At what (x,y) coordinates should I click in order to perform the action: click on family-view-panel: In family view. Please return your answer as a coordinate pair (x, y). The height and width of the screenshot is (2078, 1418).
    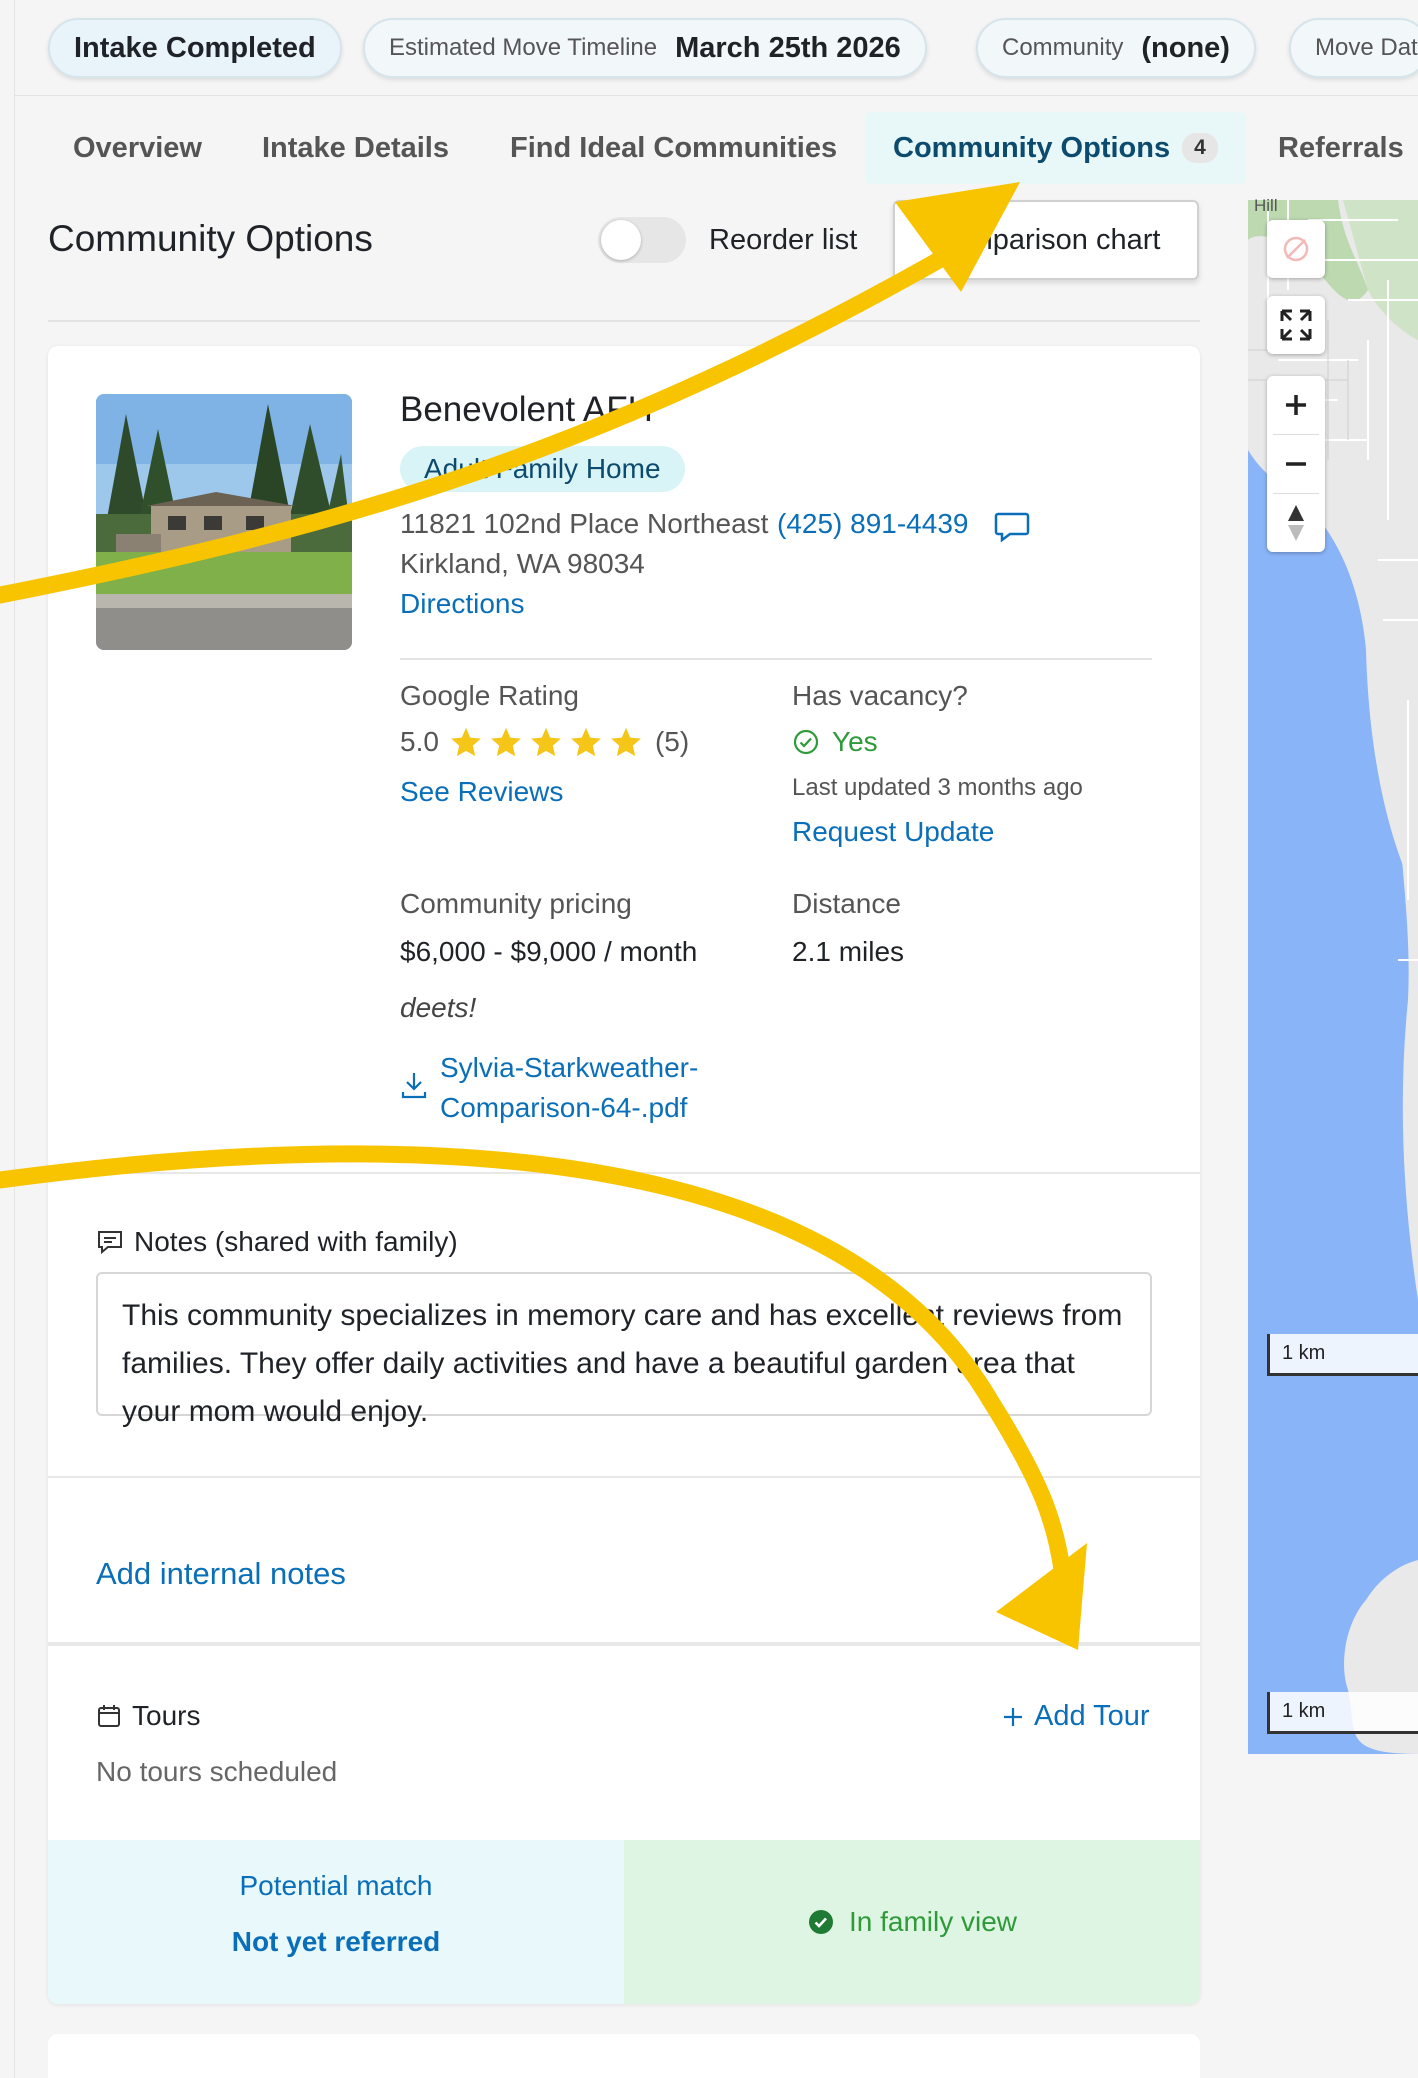
    Looking at the image, I should click on (912, 1922).